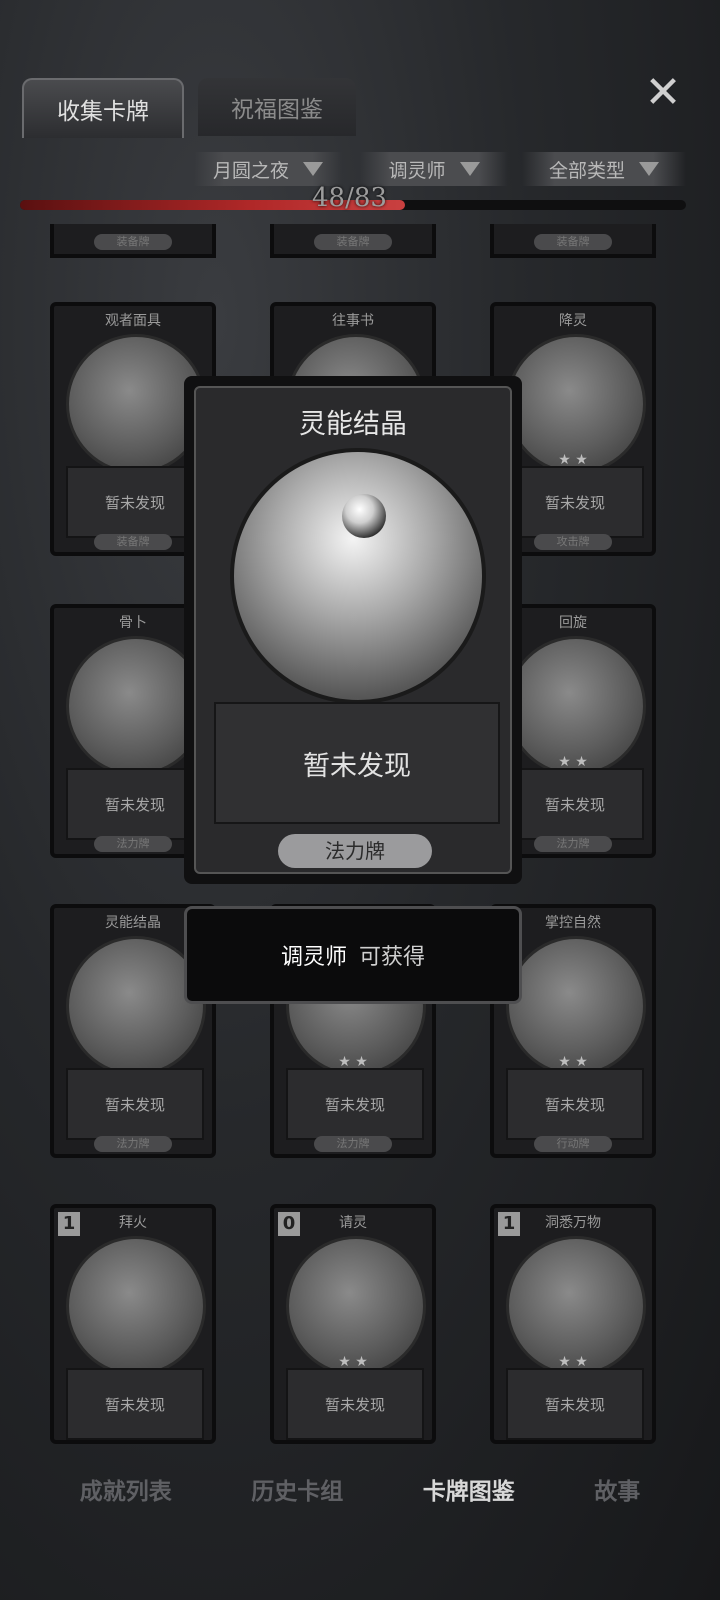  I want to click on nav-history-decks: 历史卡组, so click(297, 1489).